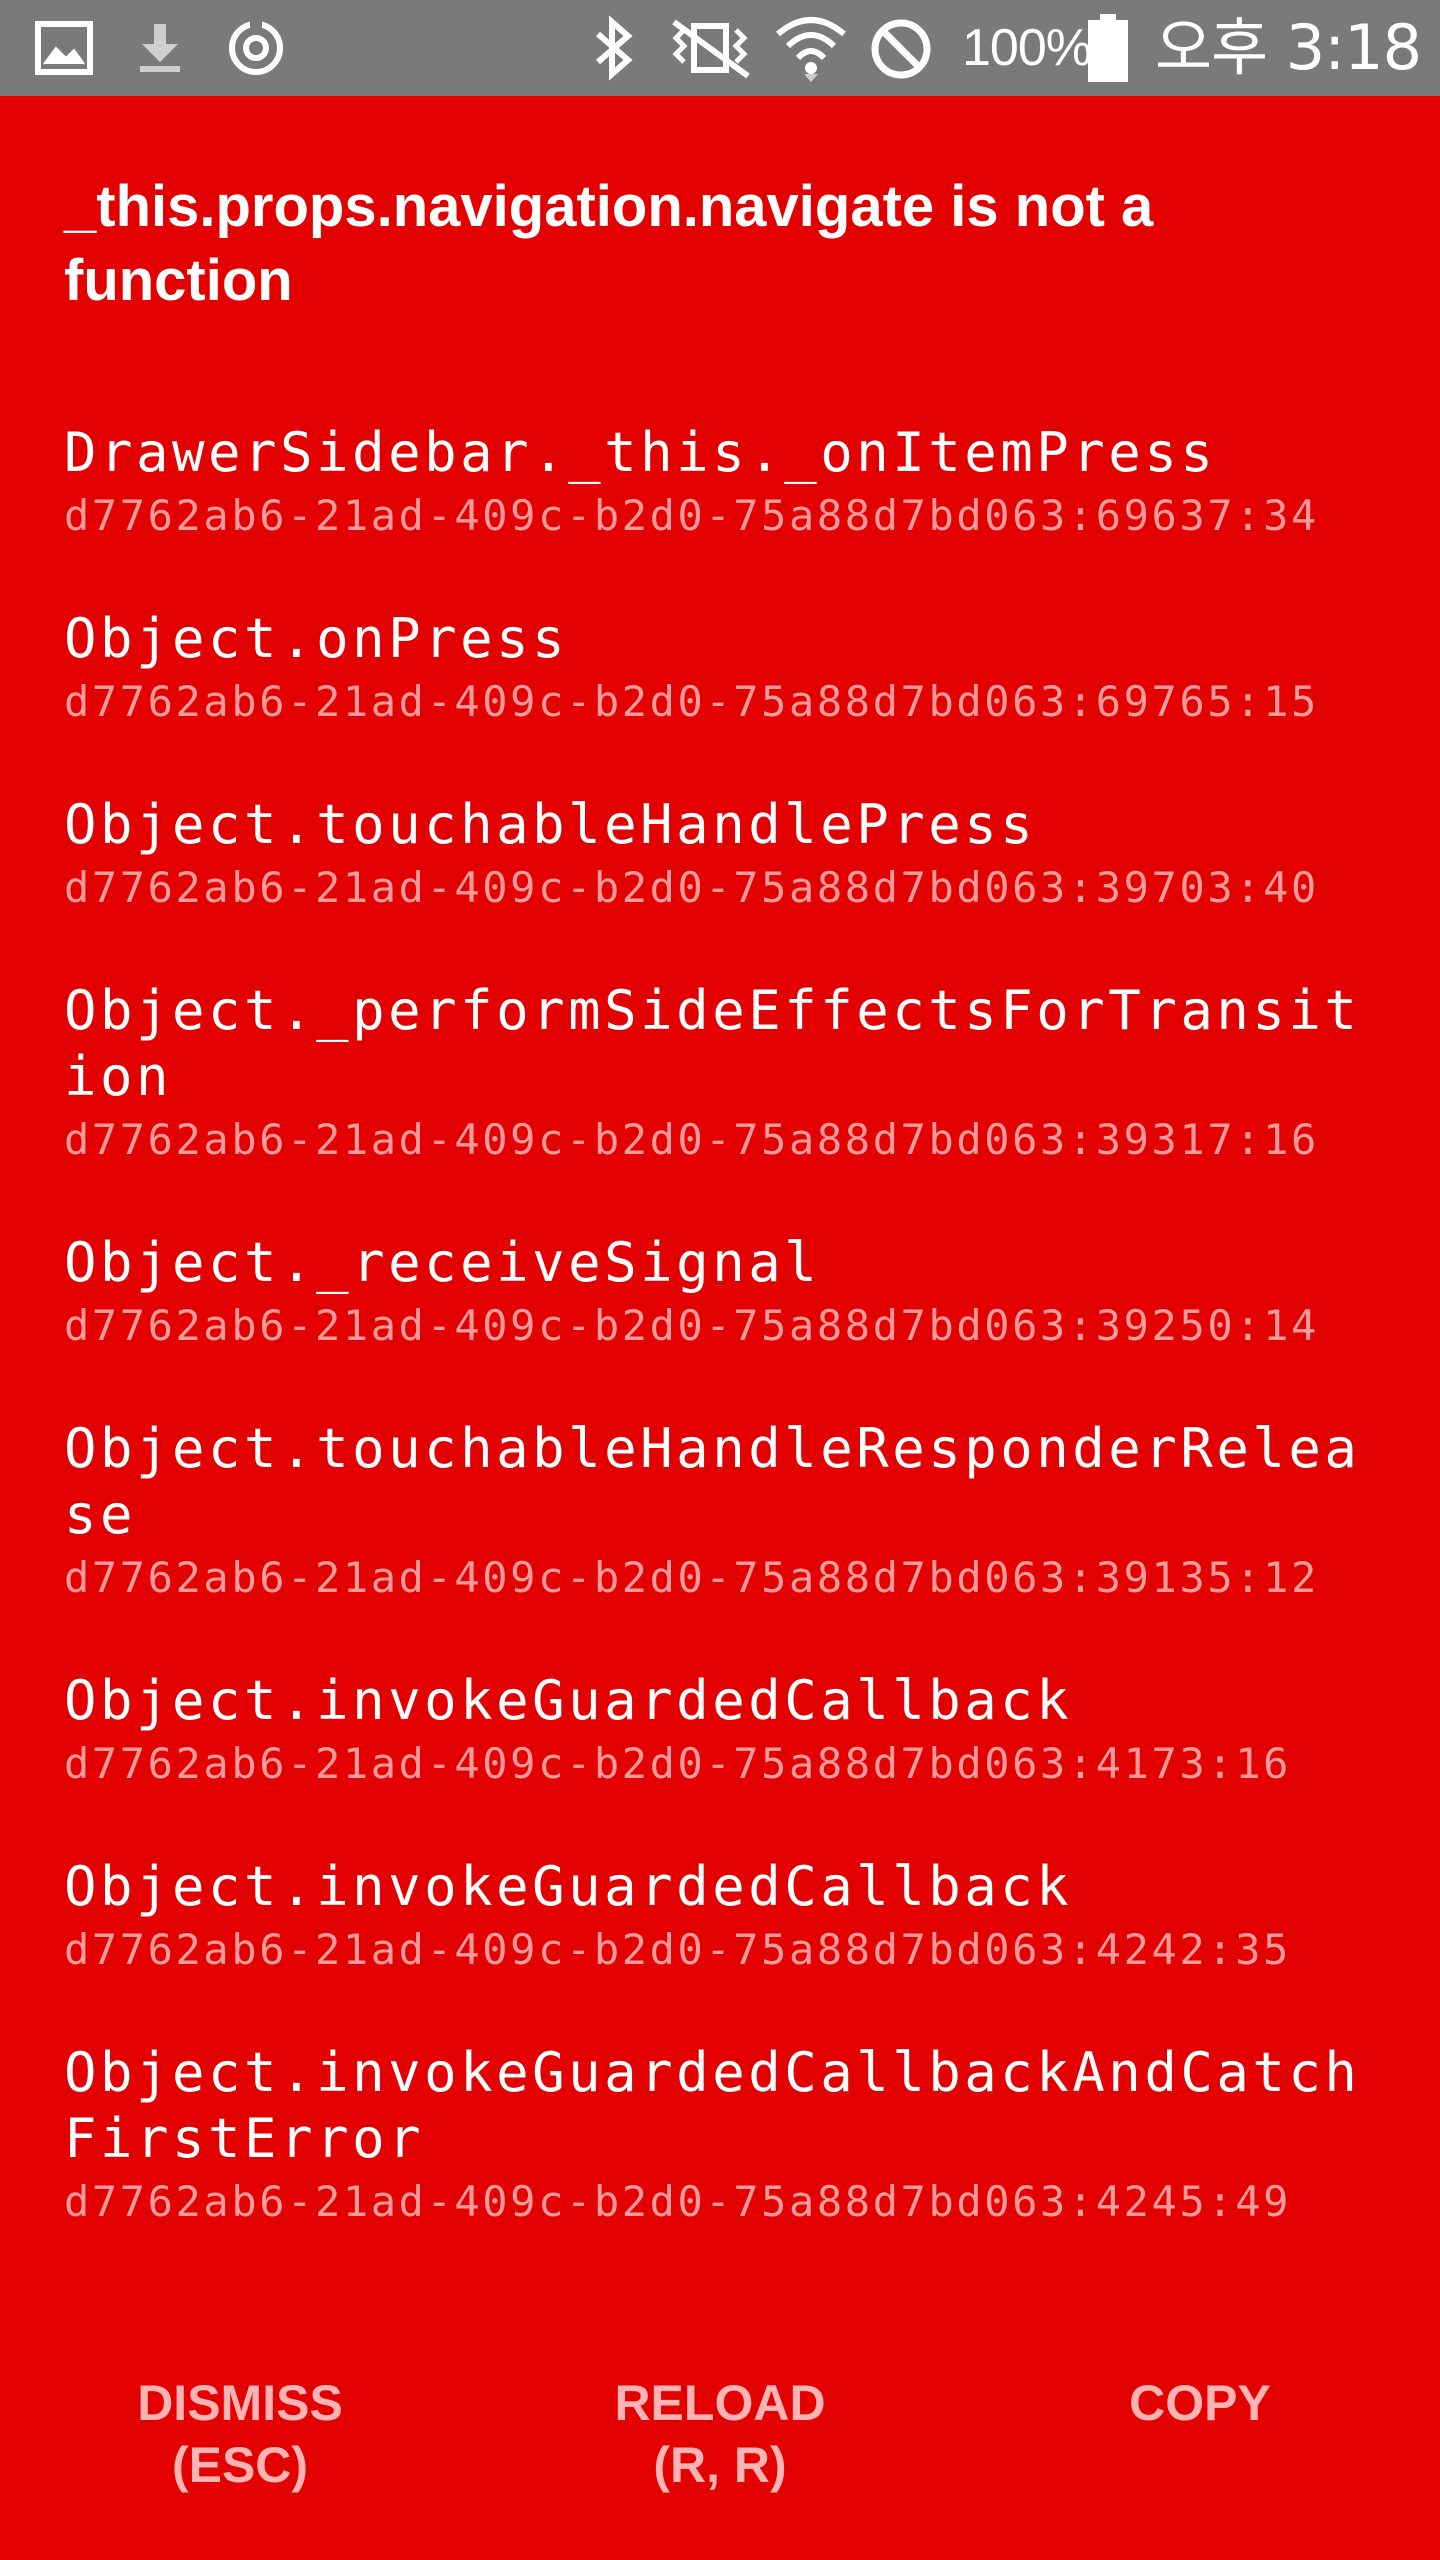 This screenshot has width=1440, height=2560. Describe the element at coordinates (1108, 48) in the screenshot. I see `battery-icon` at that location.